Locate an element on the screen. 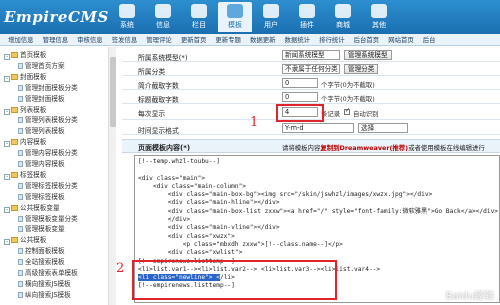 This screenshot has height=305, width=500. sidebar-item: 管理封面模板 is located at coordinates (41, 98).